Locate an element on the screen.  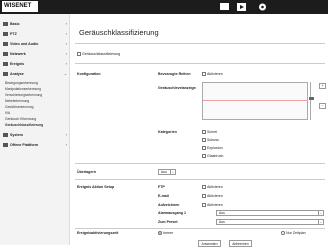
overlay-select: Aus ⌄ is located at coordinates (167, 172).